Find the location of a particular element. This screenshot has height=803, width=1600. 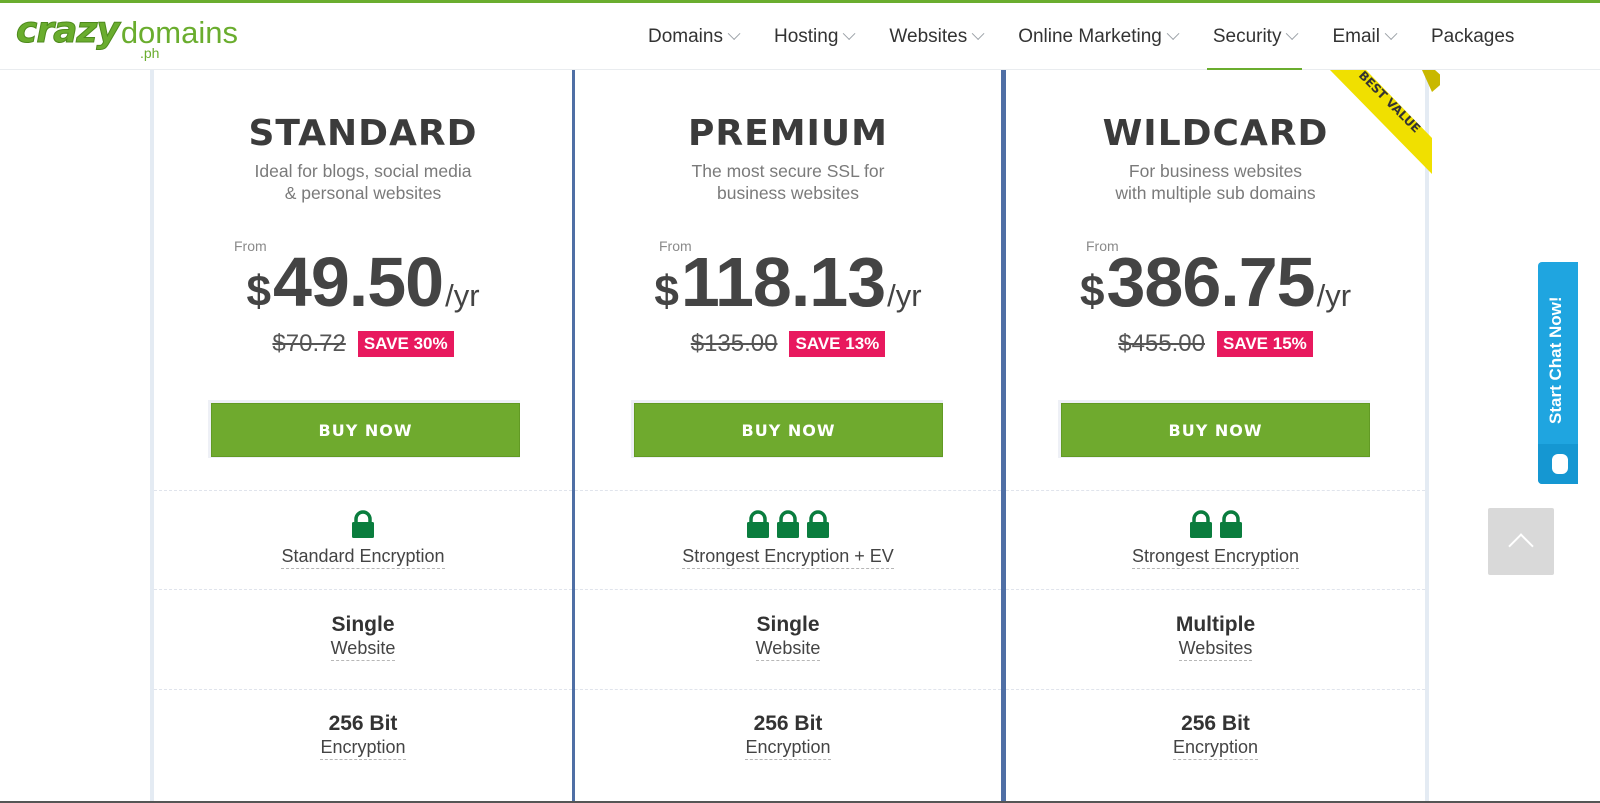

nav-label: Online Marketing is located at coordinates (1090, 36).